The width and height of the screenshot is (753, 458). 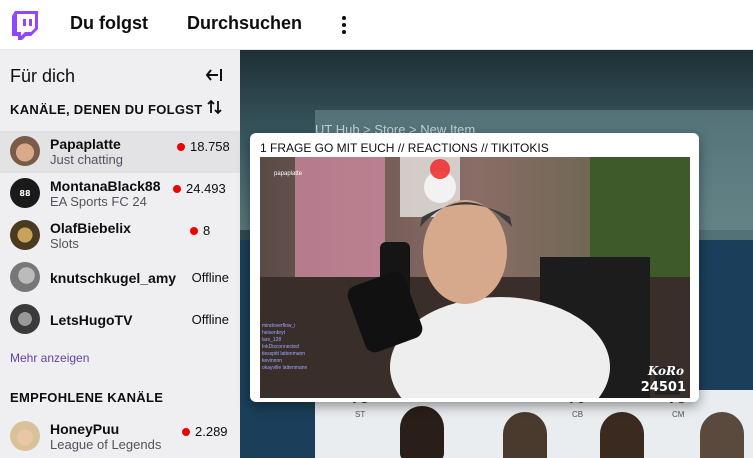 What do you see at coordinates (360, 414) in the screenshot?
I see `card-position: ST` at bounding box center [360, 414].